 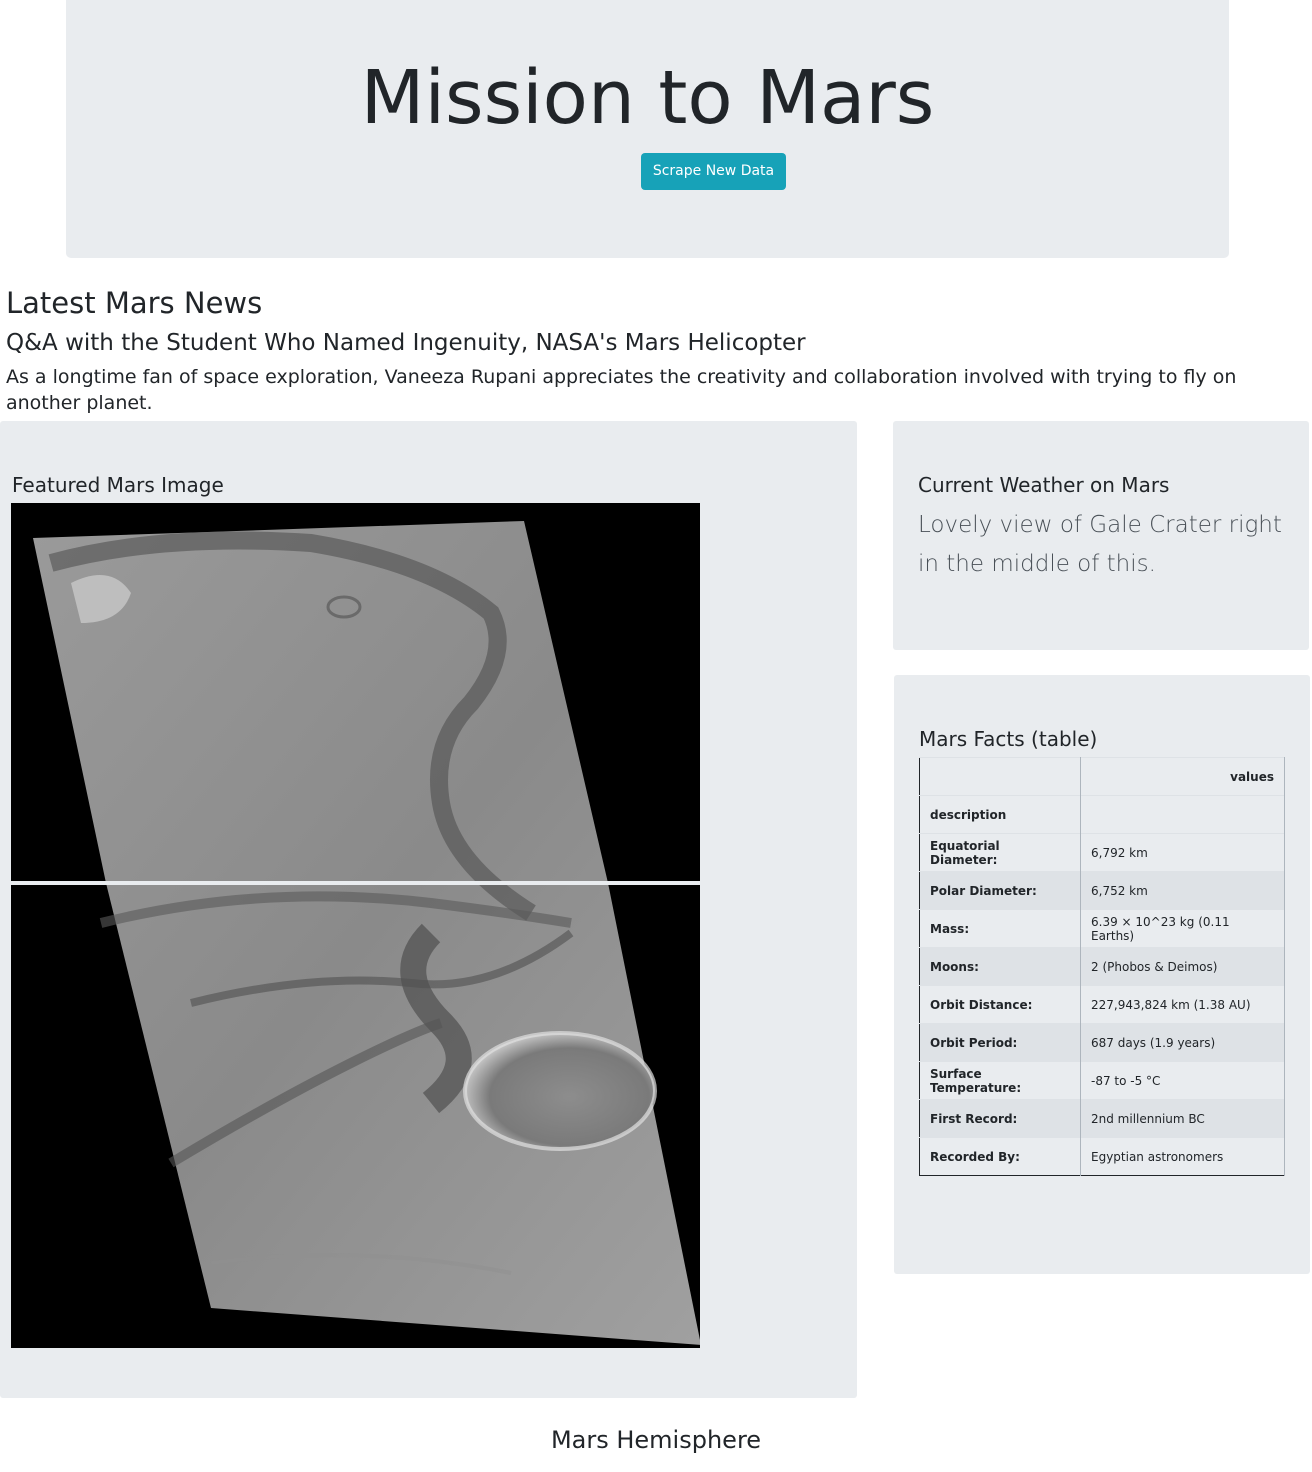 I want to click on fact-value: 6.39 × 10^23 kg (0.11 Earths), so click(x=1182, y=928).